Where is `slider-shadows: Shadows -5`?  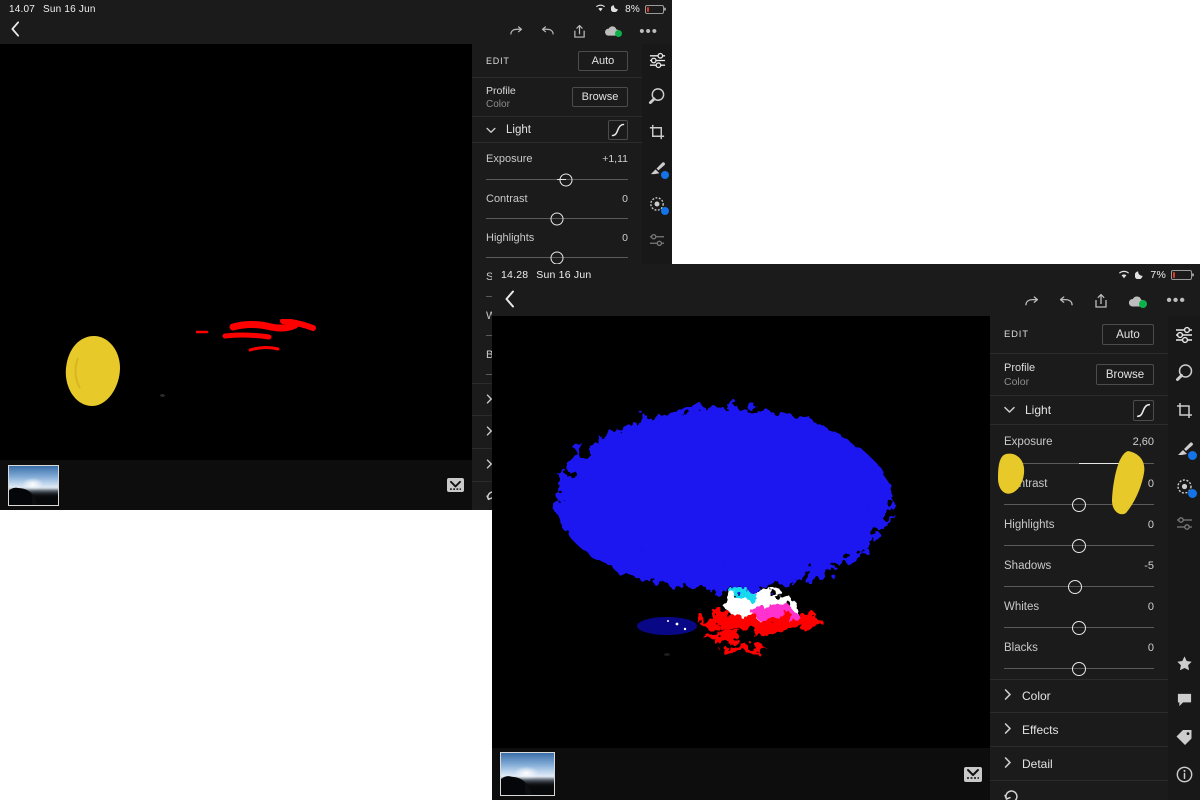 slider-shadows: Shadows -5 is located at coordinates (1079, 577).